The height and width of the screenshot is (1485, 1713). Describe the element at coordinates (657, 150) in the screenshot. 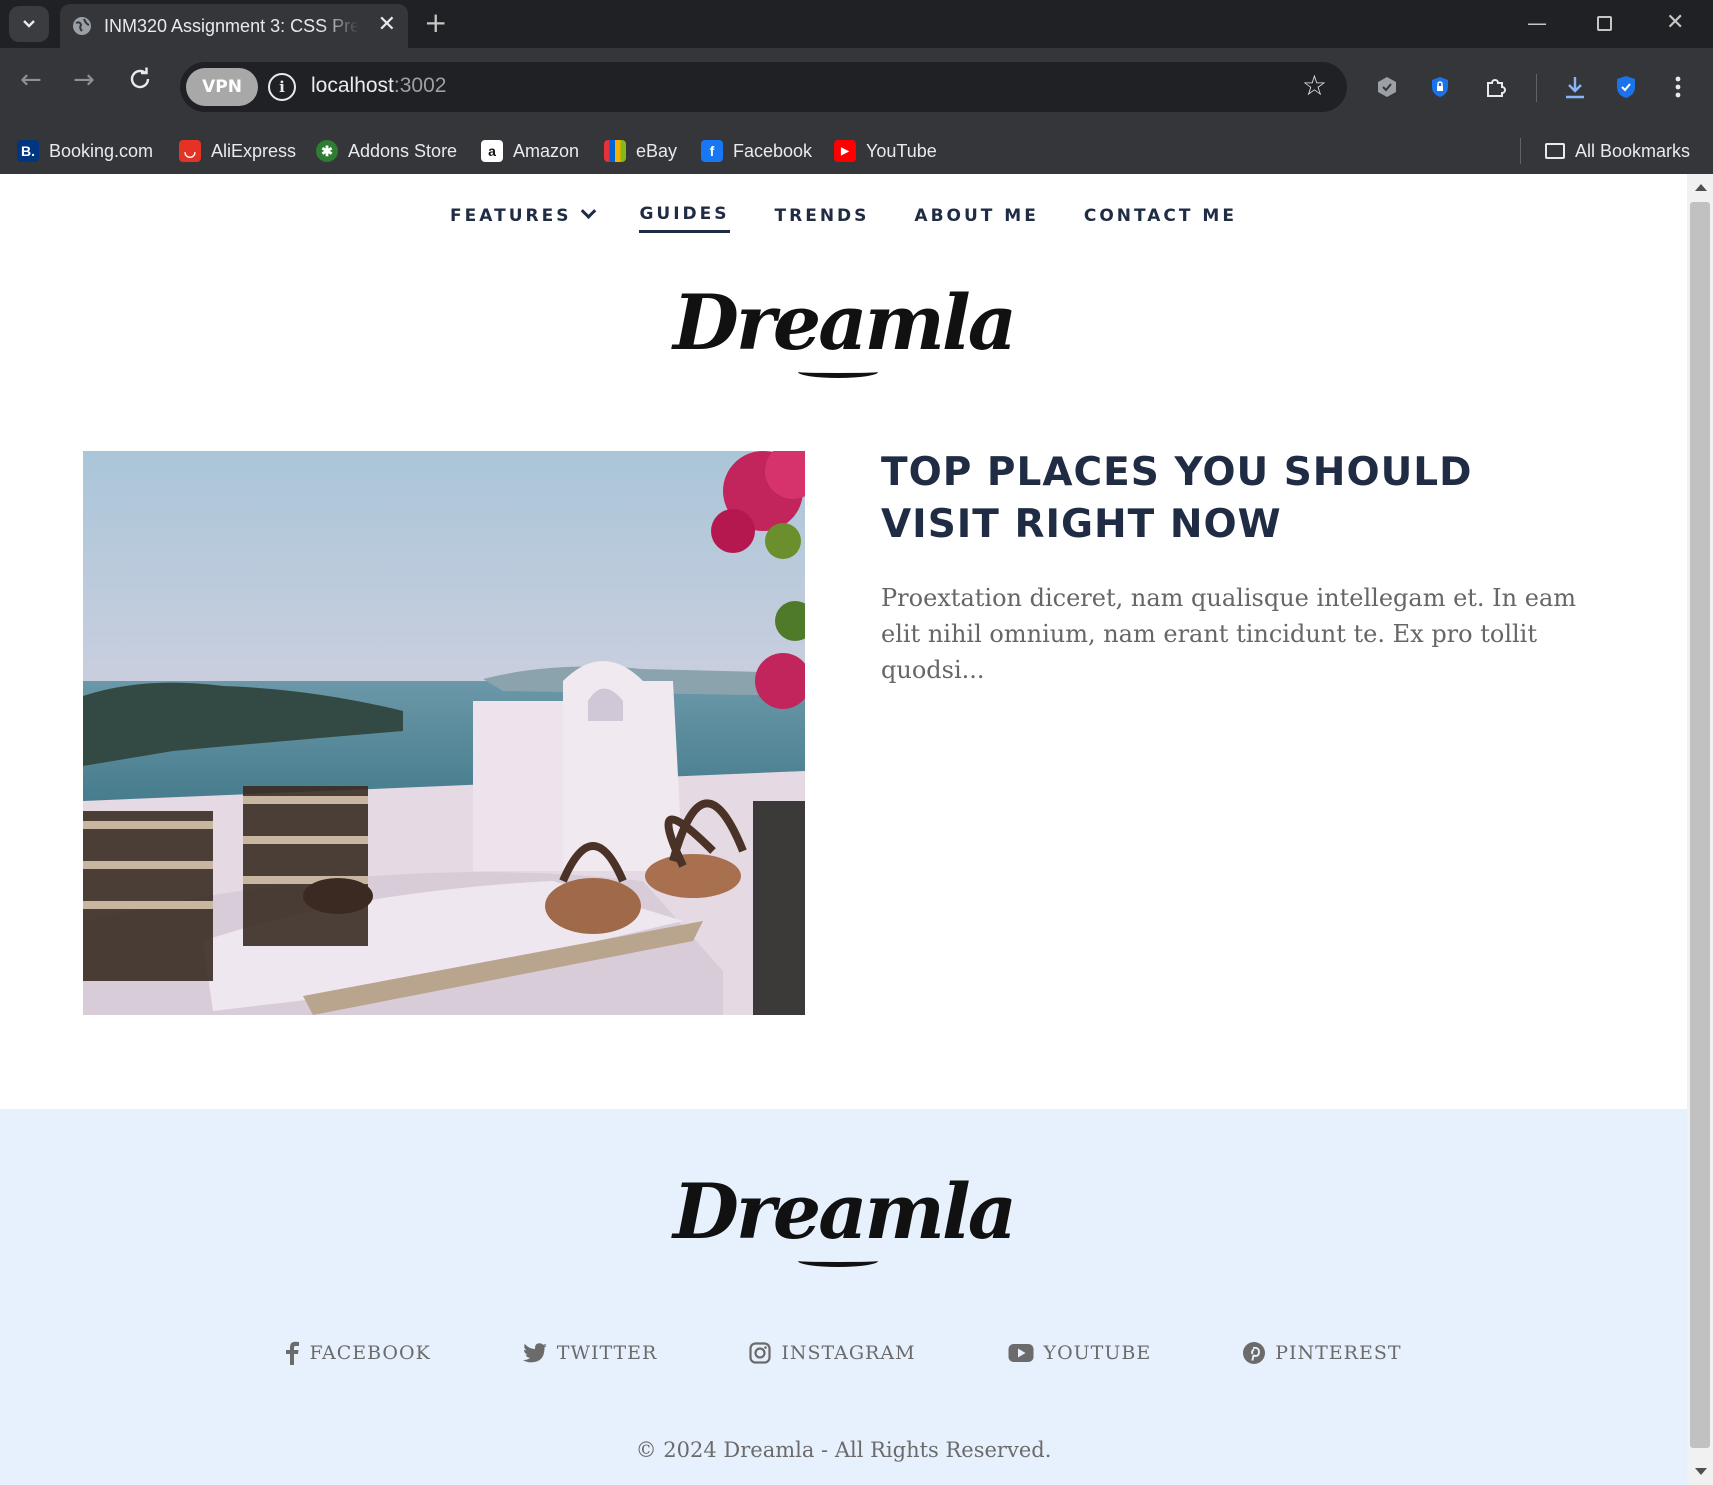

I see `bookmark-label: eBay` at that location.